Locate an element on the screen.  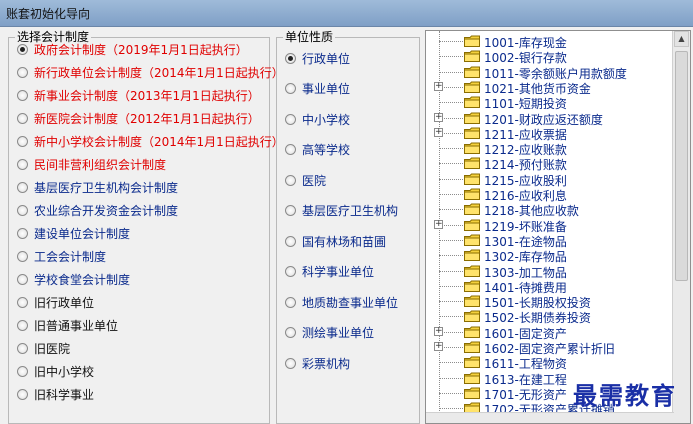
tree-item: 1216-应收利息 is located at coordinates (550, 194).